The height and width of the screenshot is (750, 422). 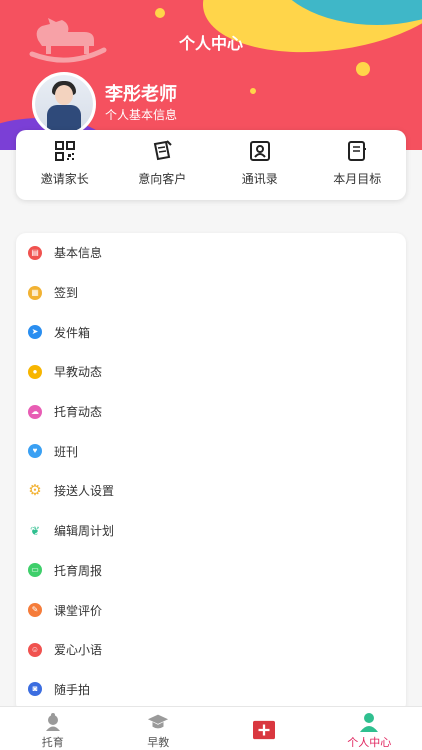 I want to click on pencil-icon: ✎, so click(x=35, y=610).